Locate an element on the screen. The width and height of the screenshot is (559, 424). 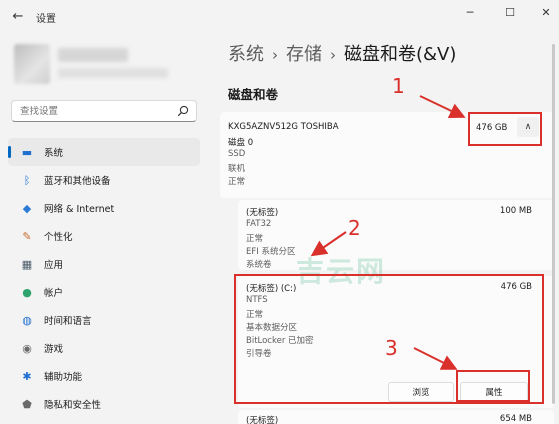
minimize-icon: ─ is located at coordinates (470, 13).